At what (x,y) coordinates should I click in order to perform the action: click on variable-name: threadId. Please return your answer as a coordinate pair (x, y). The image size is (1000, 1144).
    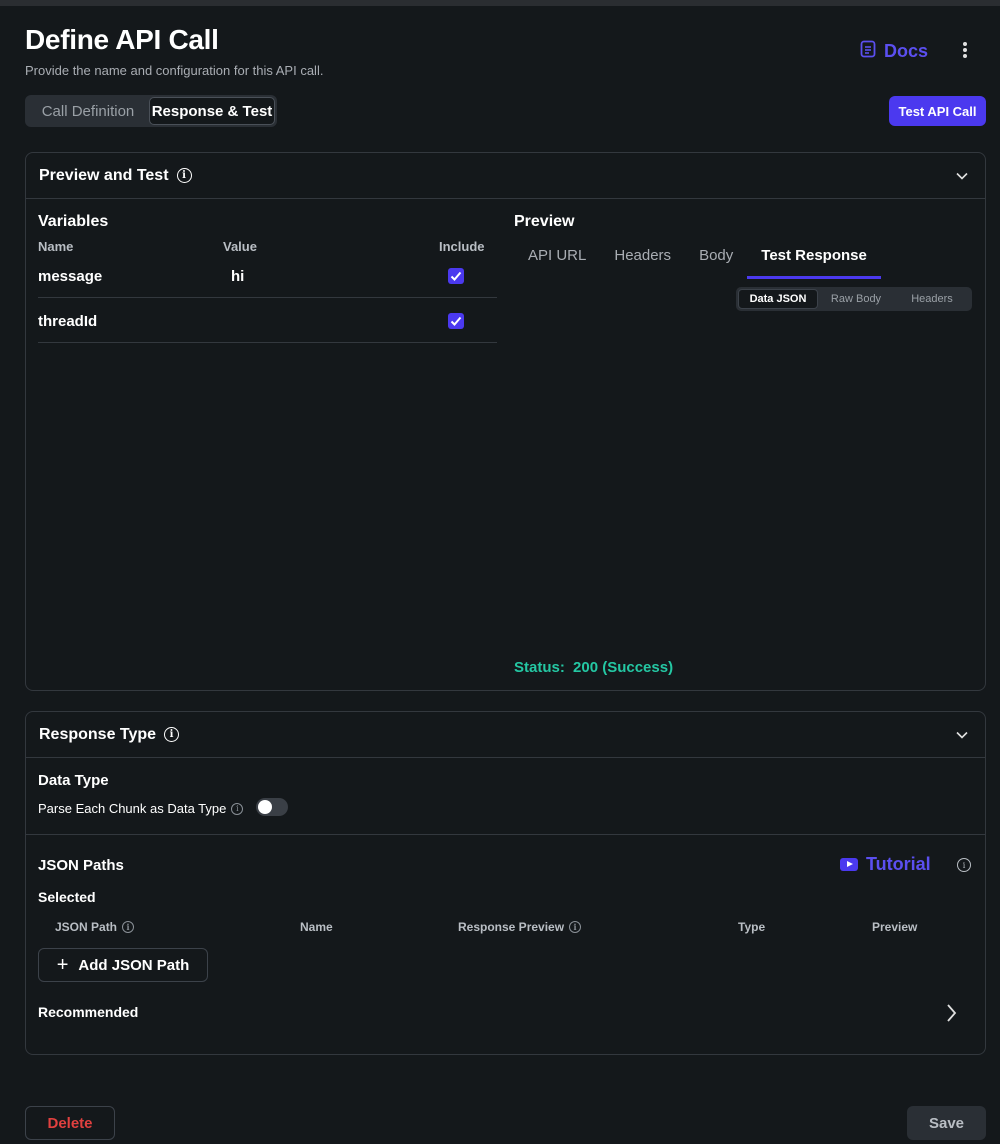
    Looking at the image, I should click on (68, 321).